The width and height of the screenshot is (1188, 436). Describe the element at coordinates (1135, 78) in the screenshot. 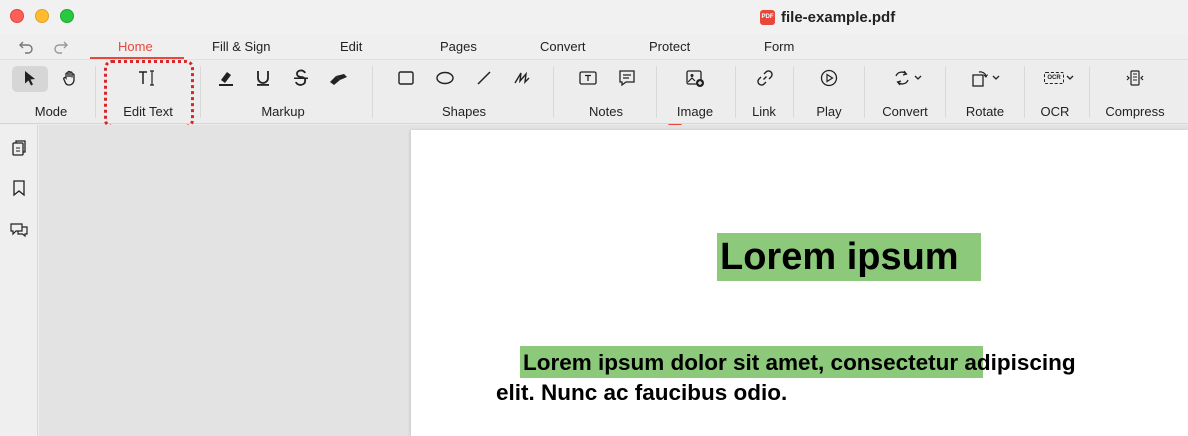

I see `compress-icon` at that location.